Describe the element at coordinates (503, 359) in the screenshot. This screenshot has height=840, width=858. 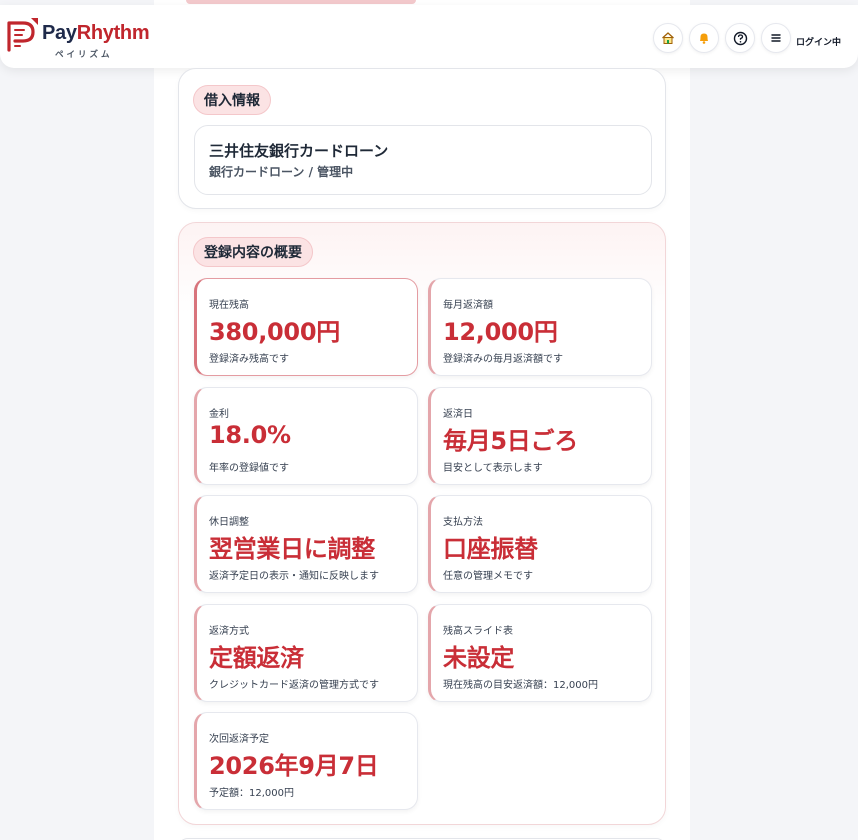
I see `tile-note: 登録済みの毎月返済額です` at that location.